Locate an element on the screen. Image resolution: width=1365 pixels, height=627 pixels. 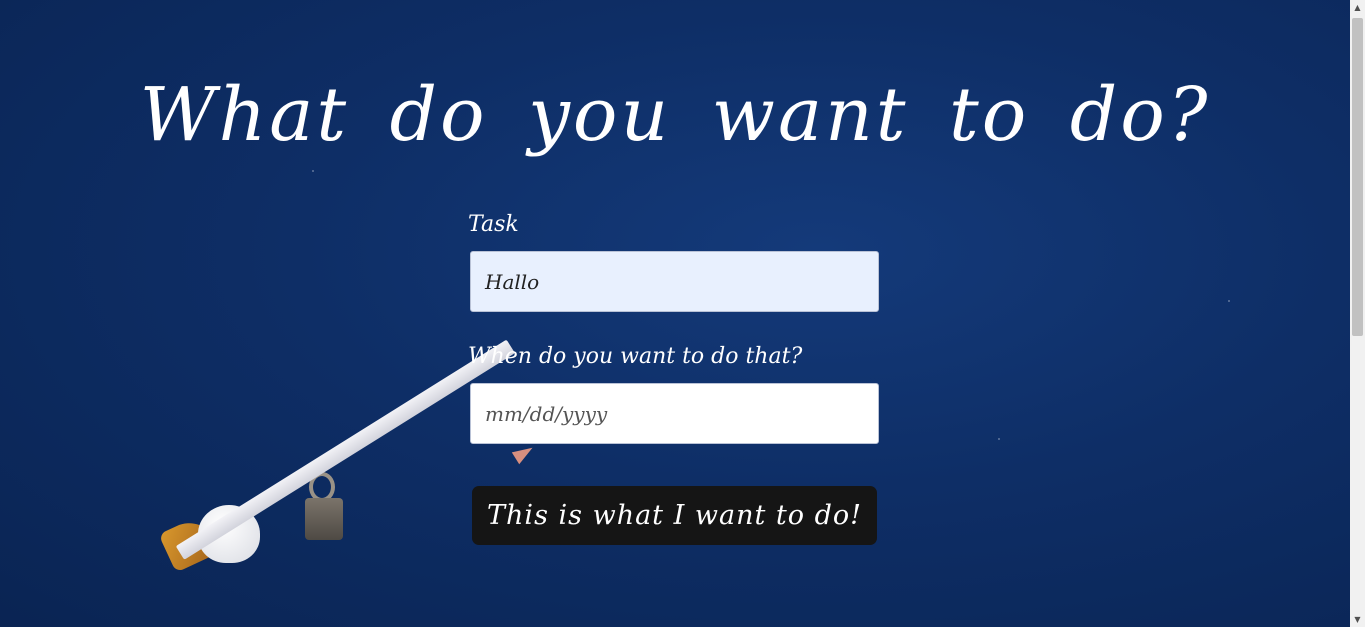
scroll-down-icon: ▼ is located at coordinates (1357, 619).